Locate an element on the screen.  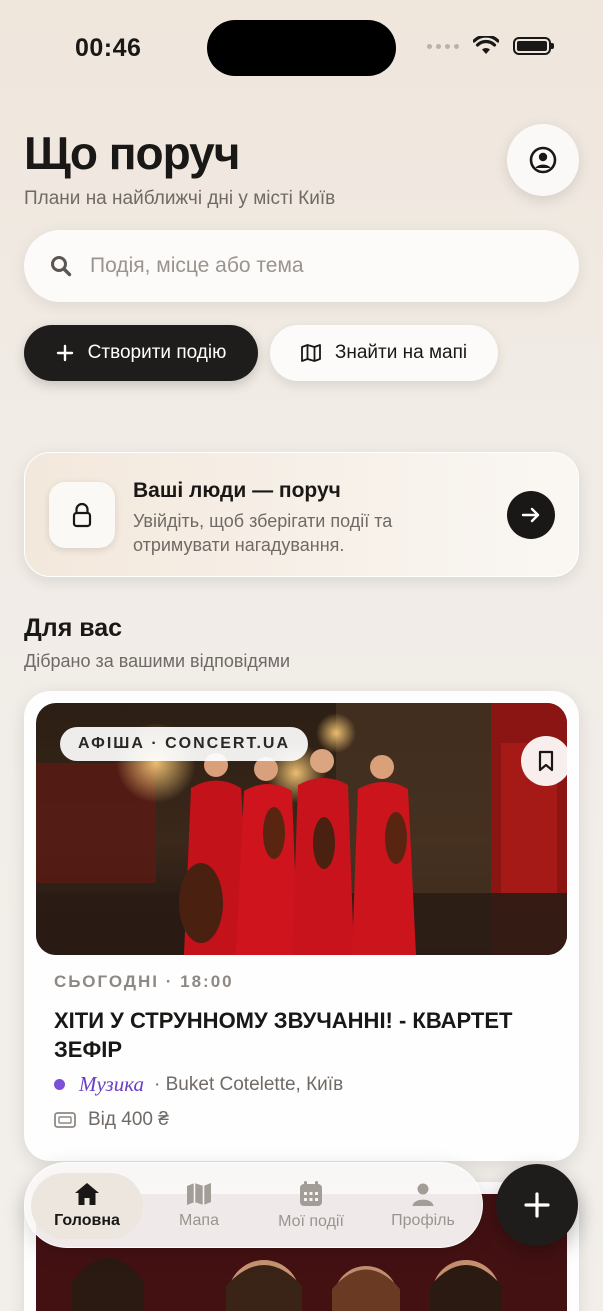
bookmark-button is located at coordinates (544, 761).